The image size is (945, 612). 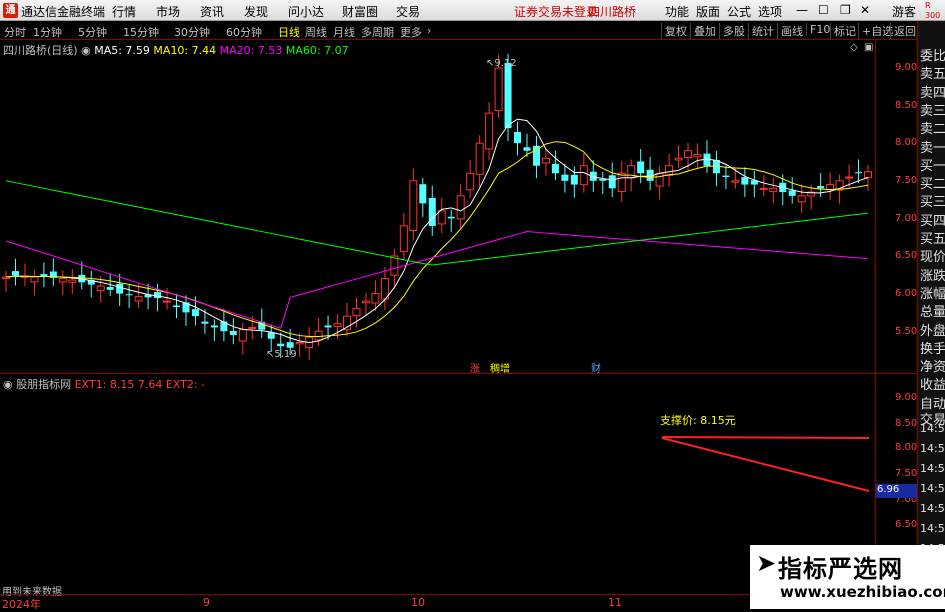 What do you see at coordinates (377, 32) in the screenshot?
I see `period-multi: 多周期` at bounding box center [377, 32].